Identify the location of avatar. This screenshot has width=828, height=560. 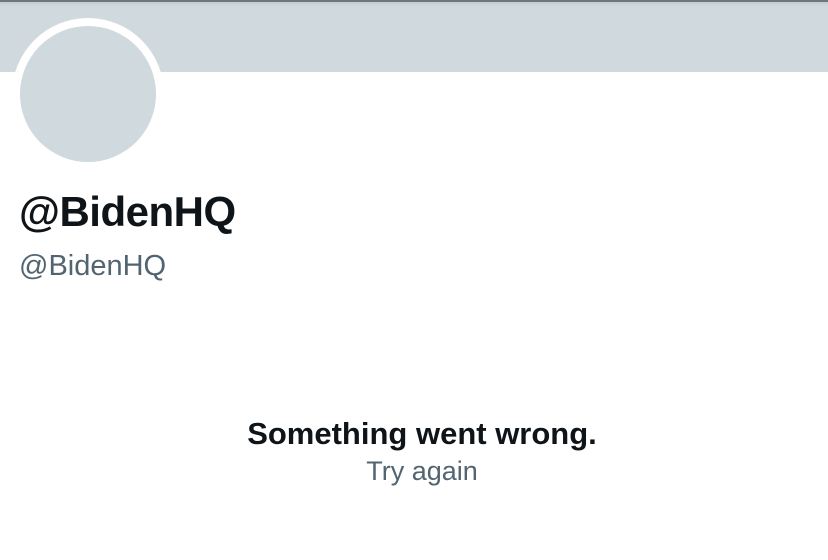
(88, 94).